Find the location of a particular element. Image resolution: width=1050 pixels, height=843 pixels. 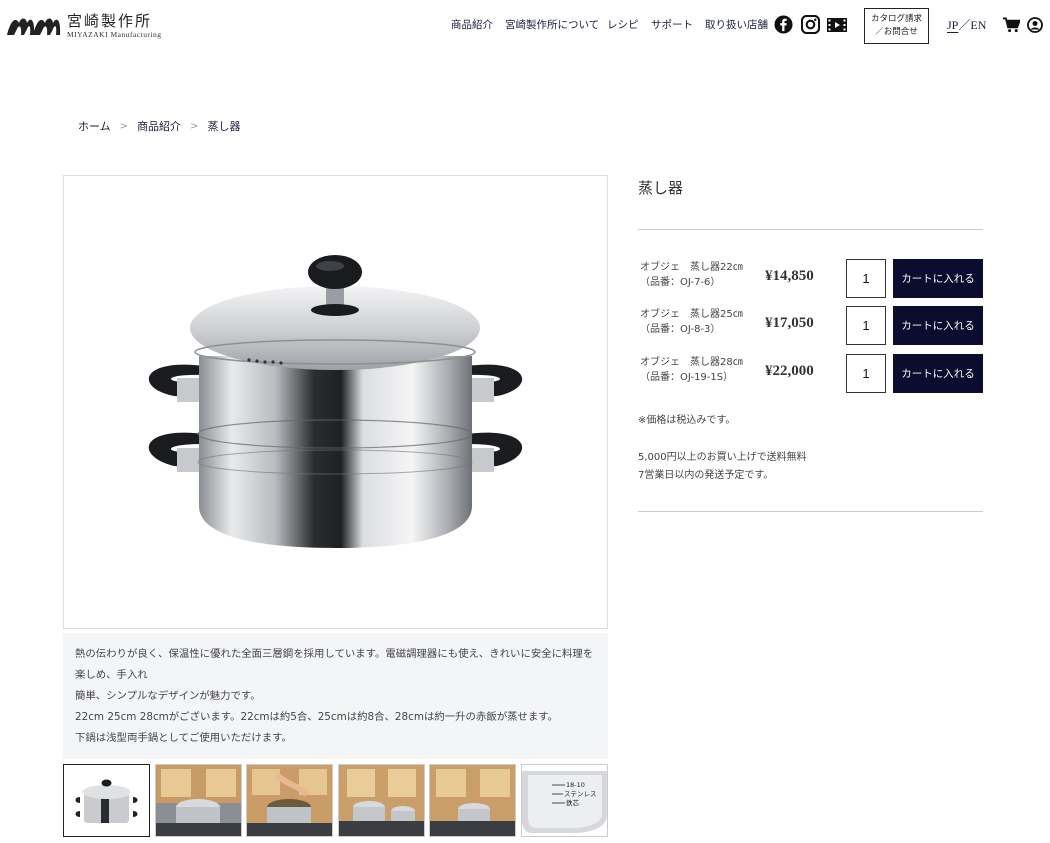

variant-code: （品番：OJ-19-1S） is located at coordinates (687, 377).